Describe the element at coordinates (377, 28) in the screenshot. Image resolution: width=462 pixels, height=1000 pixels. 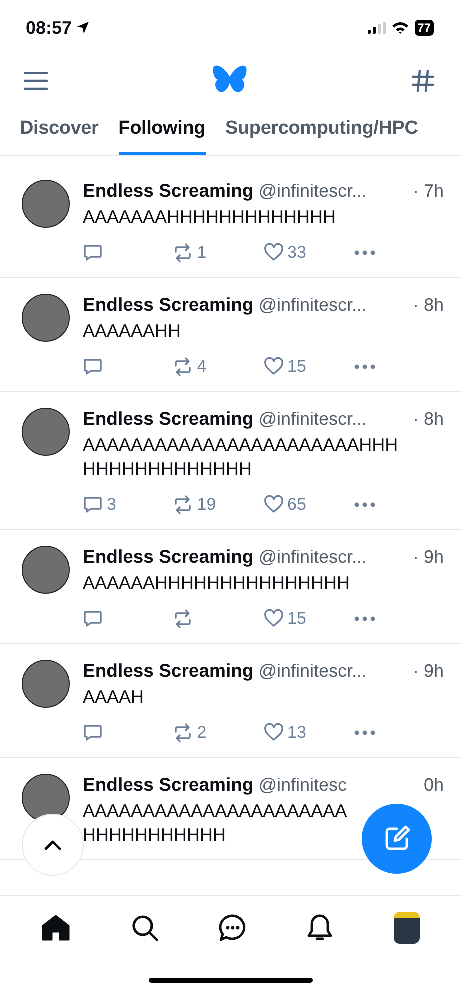
I see `signal-icon` at that location.